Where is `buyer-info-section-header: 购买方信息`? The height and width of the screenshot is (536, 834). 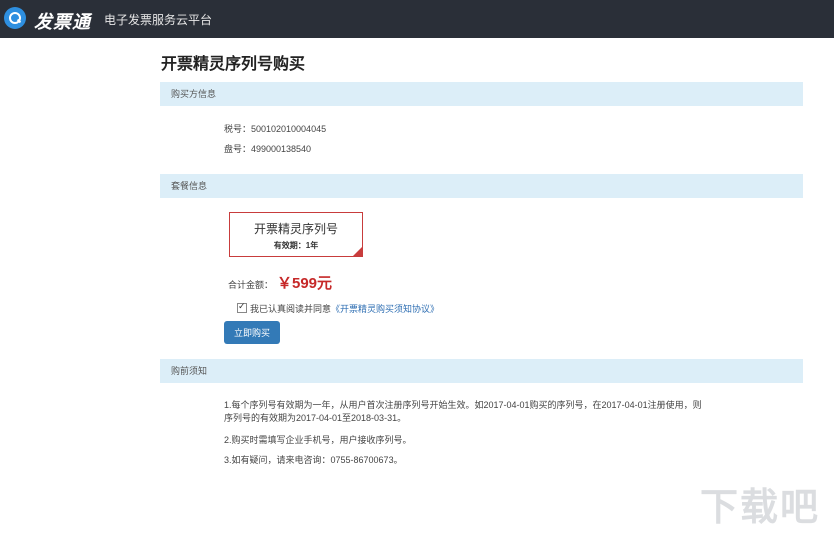 buyer-info-section-header: 购买方信息 is located at coordinates (481, 94).